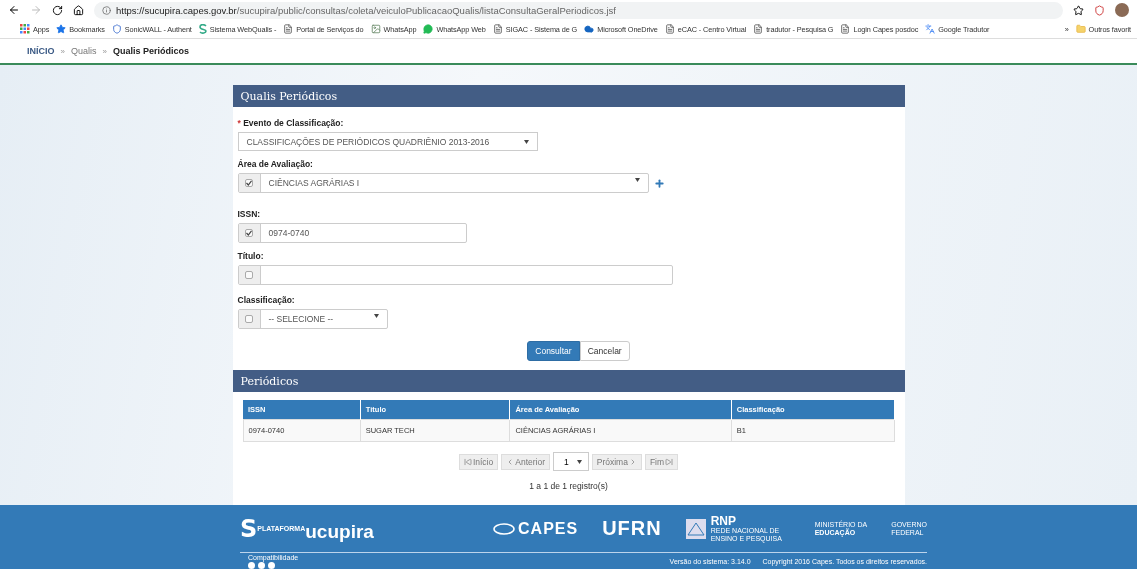  Describe the element at coordinates (568, 486) in the screenshot. I see `record-count: 1 a 1 de 1 registro(s)` at that location.